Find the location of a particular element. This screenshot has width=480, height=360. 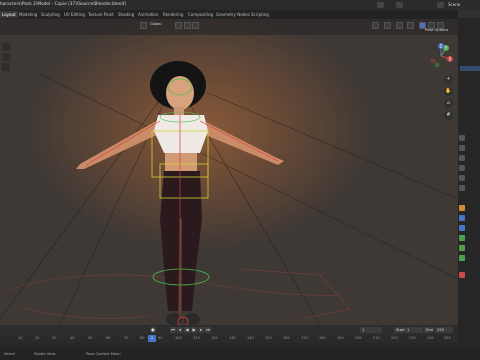

camera-icon: ⌂ is located at coordinates (448, 103).